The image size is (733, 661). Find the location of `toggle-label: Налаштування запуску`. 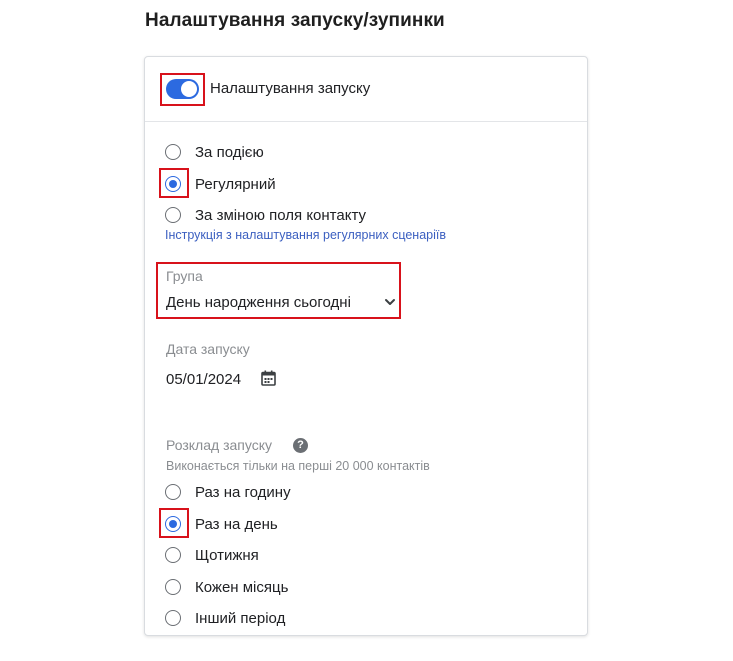

toggle-label: Налаштування запуску is located at coordinates (290, 88).